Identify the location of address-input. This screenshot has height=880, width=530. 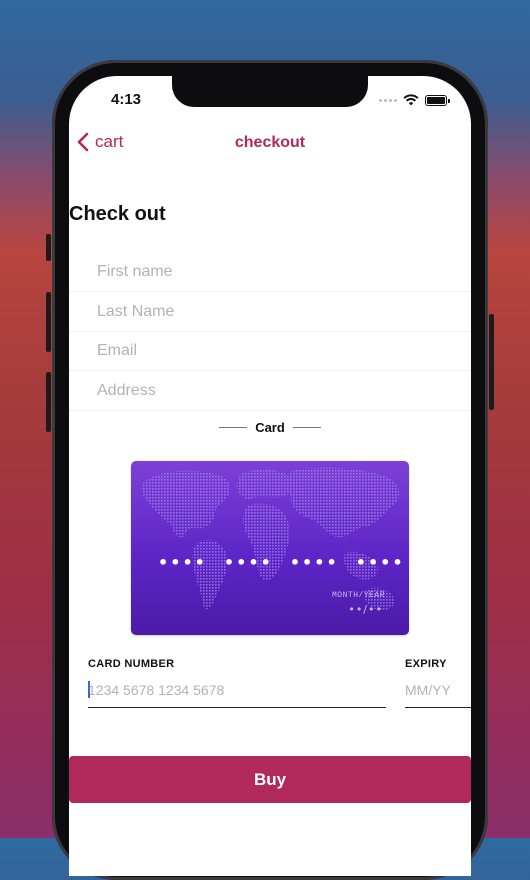
(282, 391).